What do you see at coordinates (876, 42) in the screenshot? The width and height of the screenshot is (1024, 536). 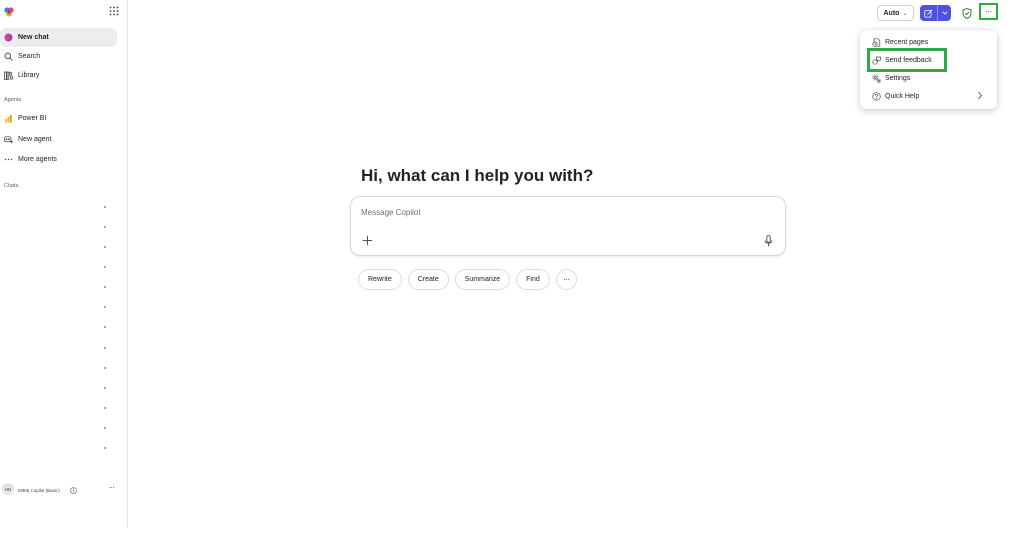 I see `recent-pages-icon` at bounding box center [876, 42].